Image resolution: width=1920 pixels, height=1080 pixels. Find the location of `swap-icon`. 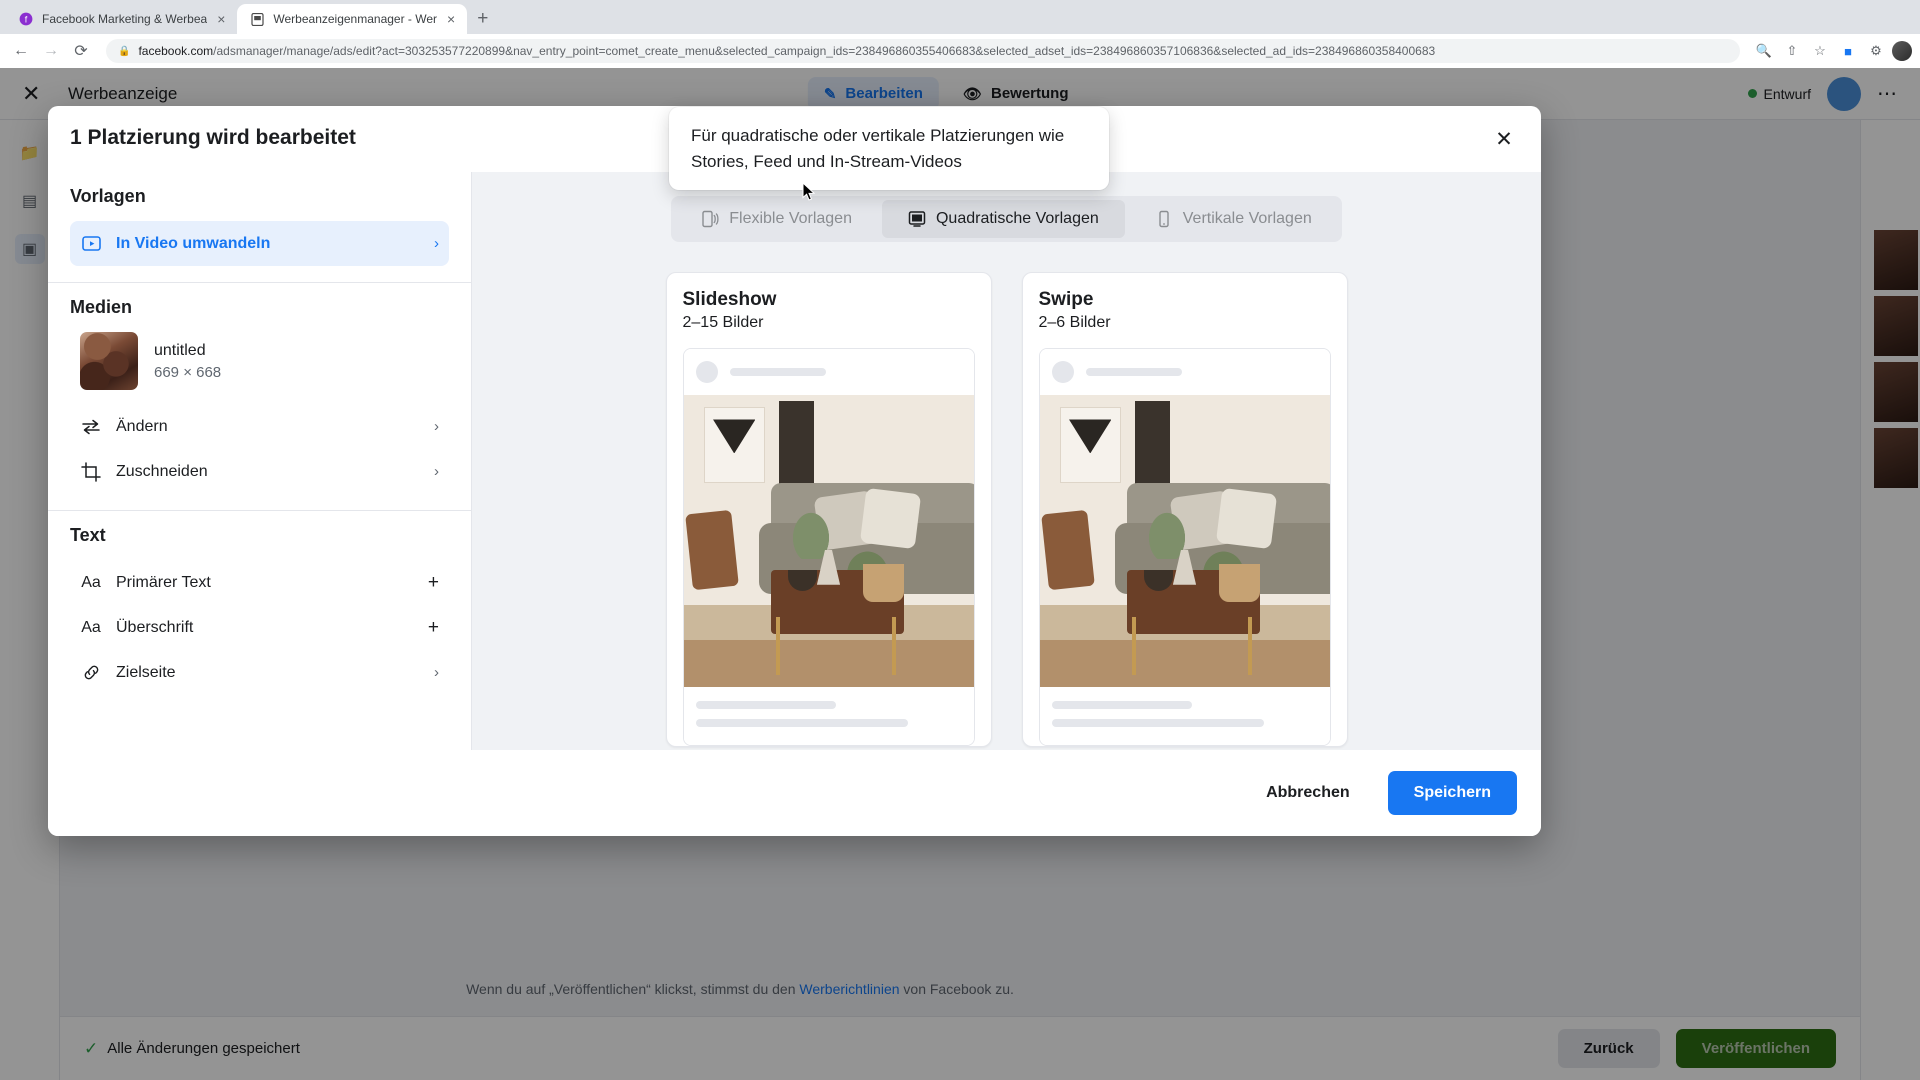

swap-icon is located at coordinates (91, 427).